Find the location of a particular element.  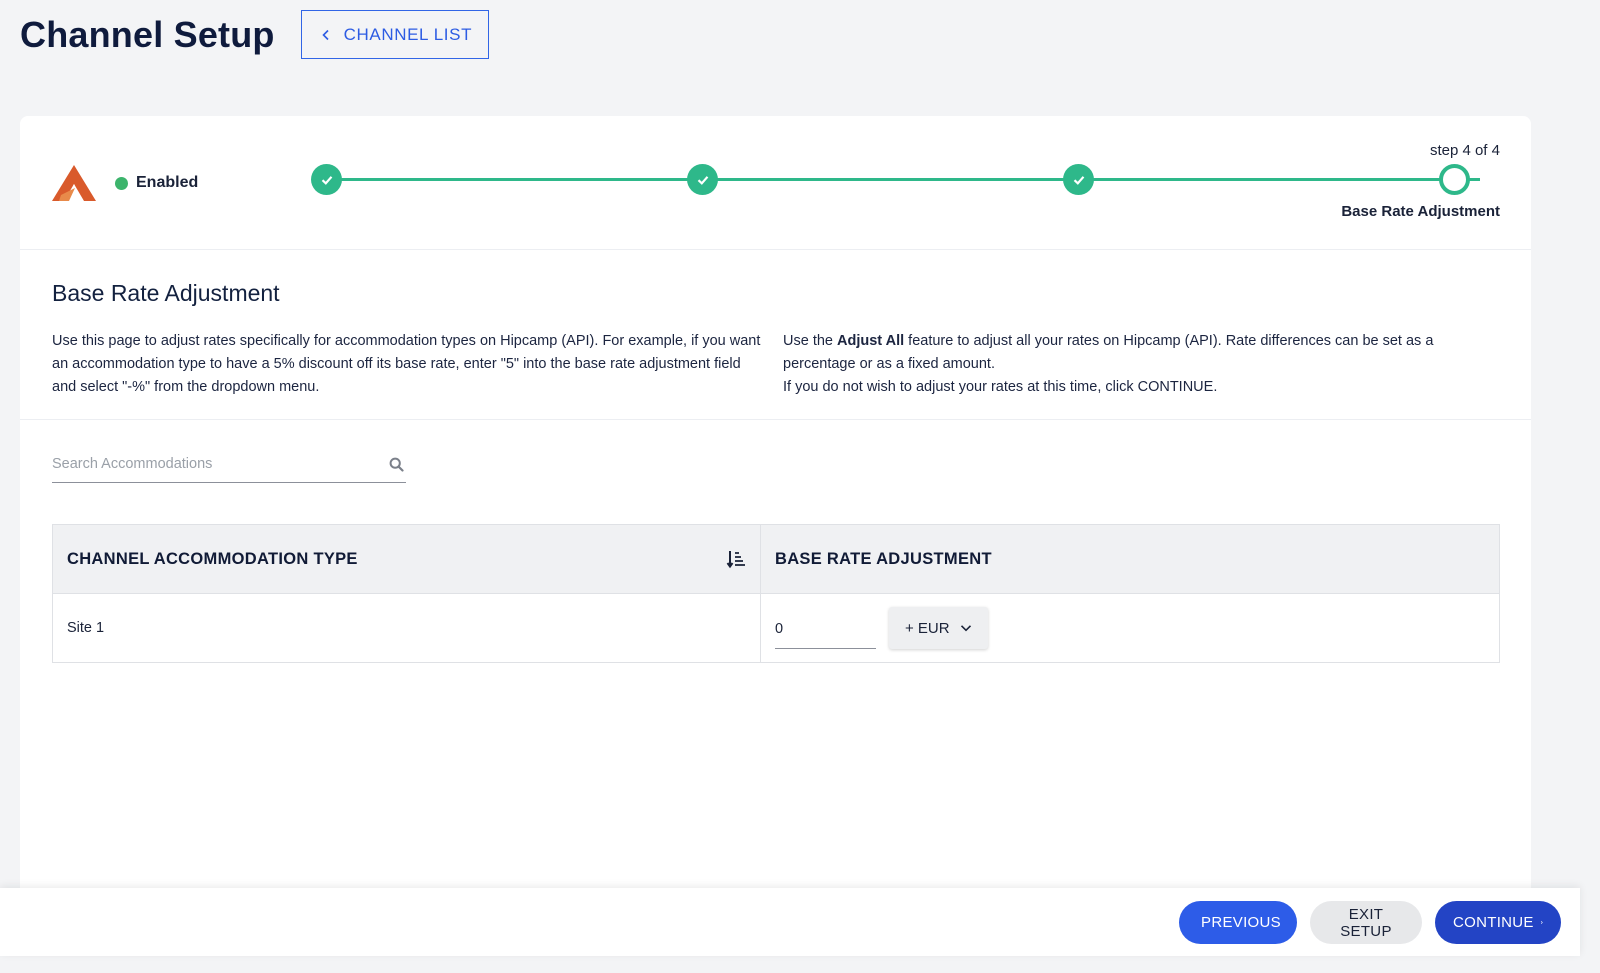

column-header-adjustment: BASE RATE ADJUSTMENT is located at coordinates (1130, 559).